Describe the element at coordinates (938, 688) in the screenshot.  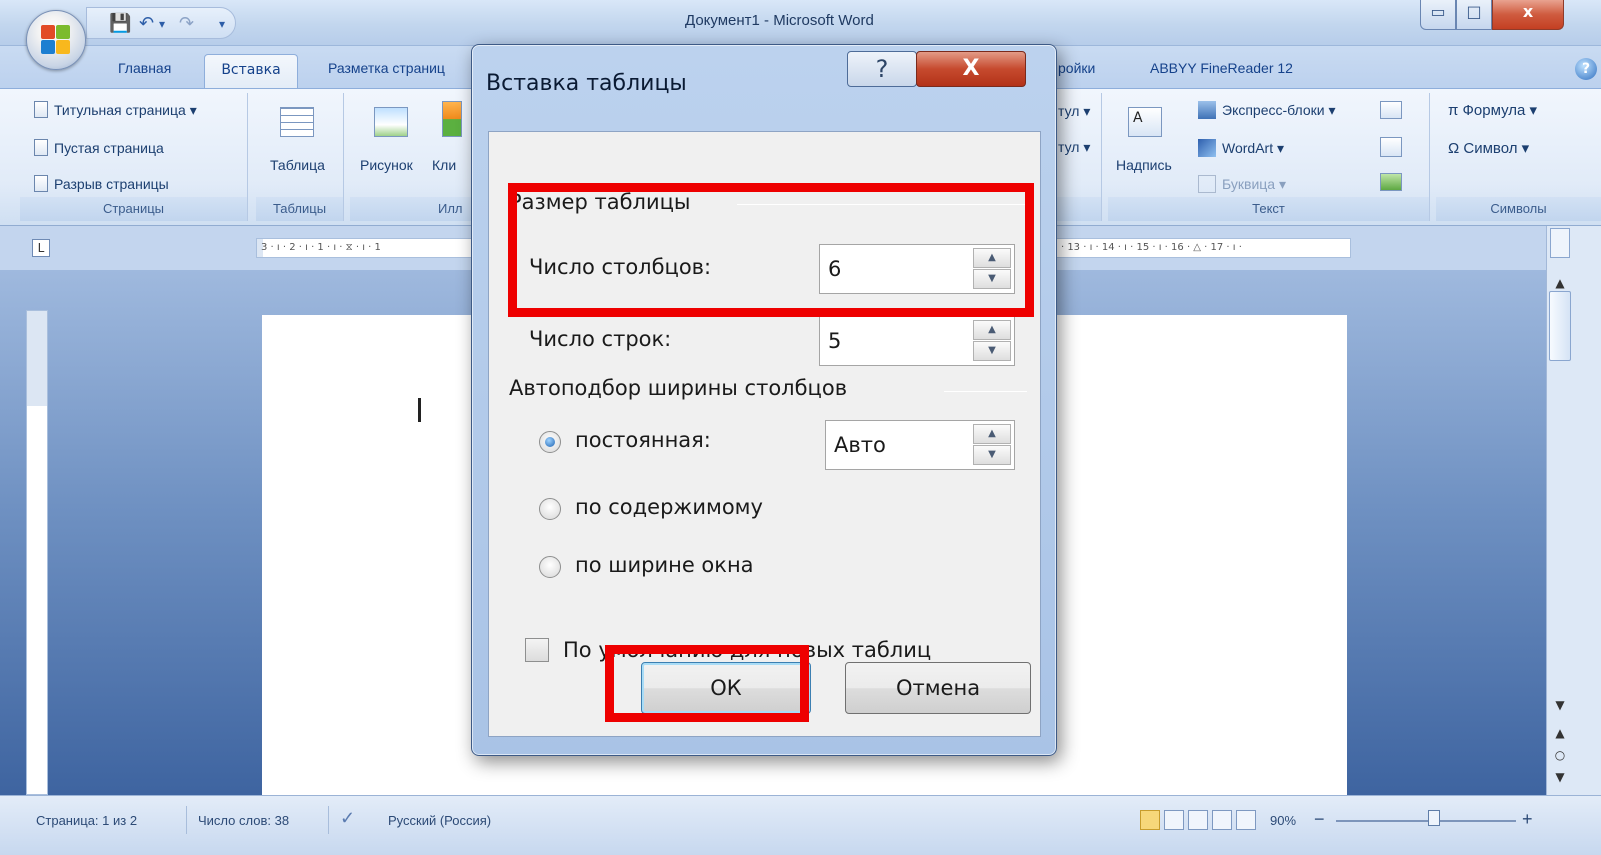
I see `cancel-button: Отмена` at that location.